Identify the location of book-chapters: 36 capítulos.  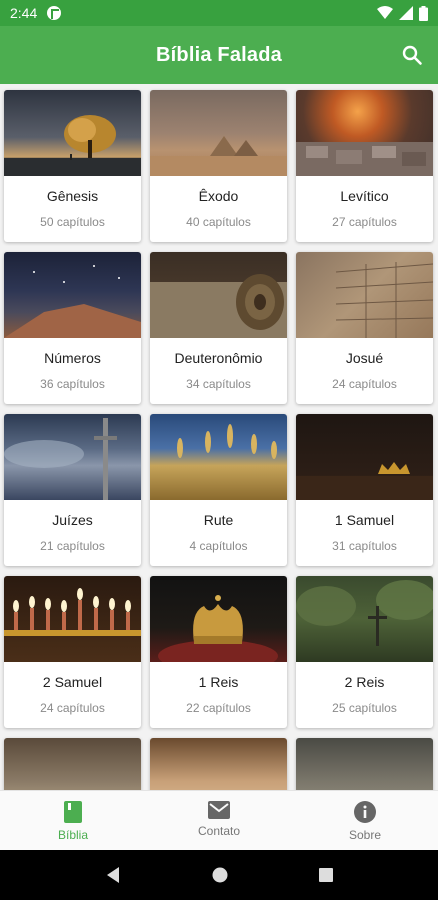
(72, 384).